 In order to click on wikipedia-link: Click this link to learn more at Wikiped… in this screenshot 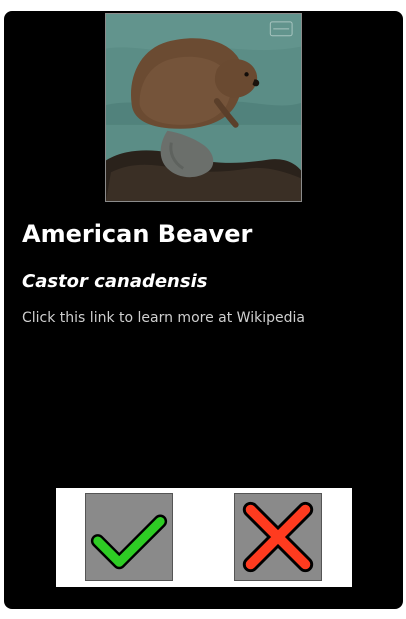, I will do `click(163, 318)`.